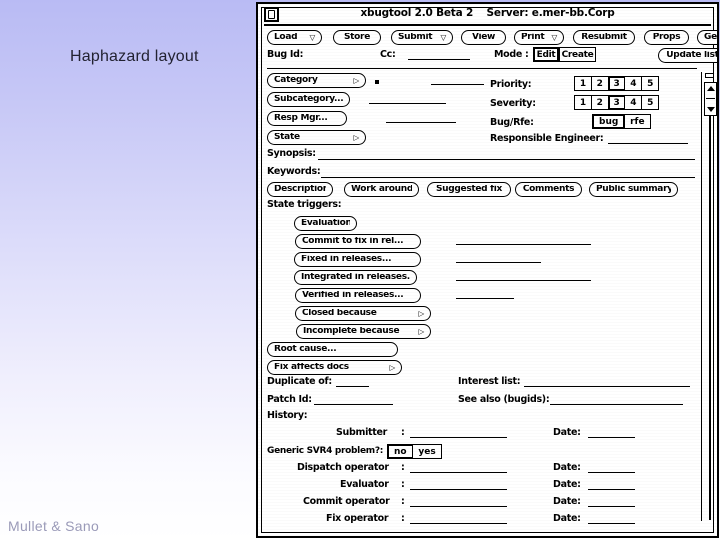  I want to click on button-label: State, so click(287, 137).